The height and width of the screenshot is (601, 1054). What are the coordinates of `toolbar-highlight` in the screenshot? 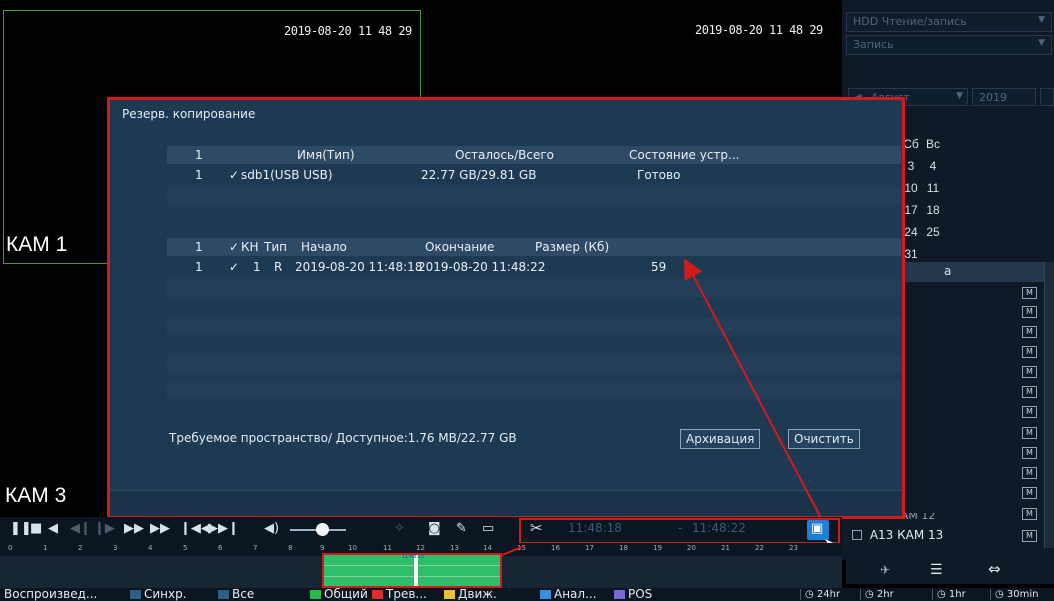 It's located at (679, 531).